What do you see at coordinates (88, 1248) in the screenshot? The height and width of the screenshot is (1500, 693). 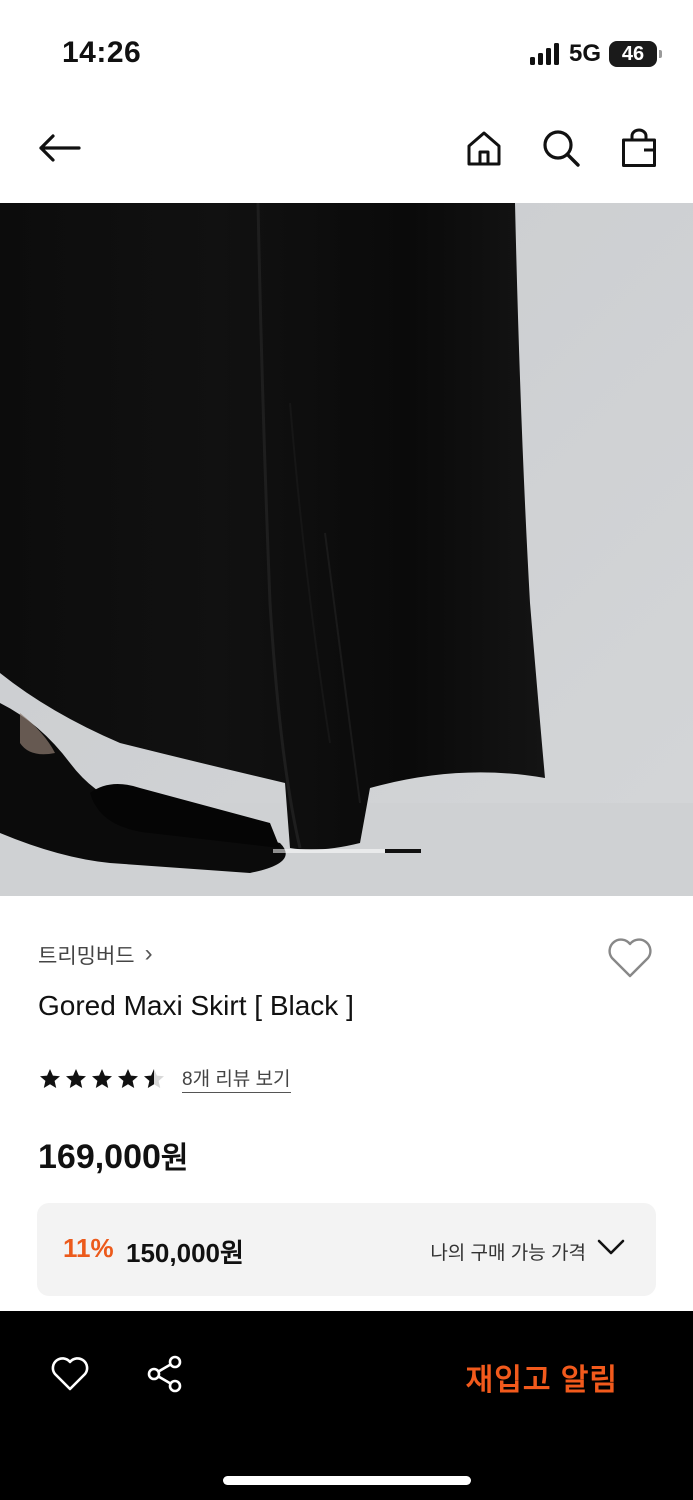 I see `discount-rate: 11%` at bounding box center [88, 1248].